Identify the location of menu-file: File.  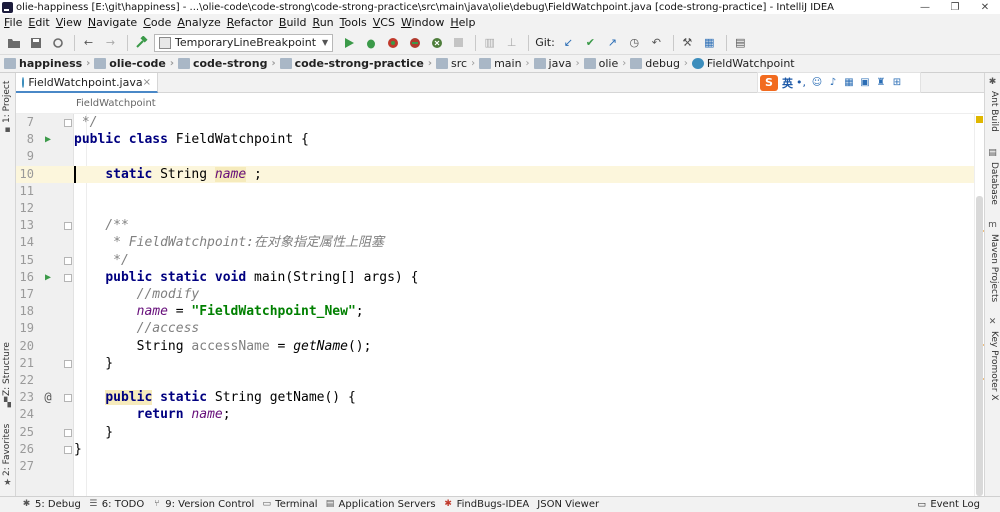
(15, 22).